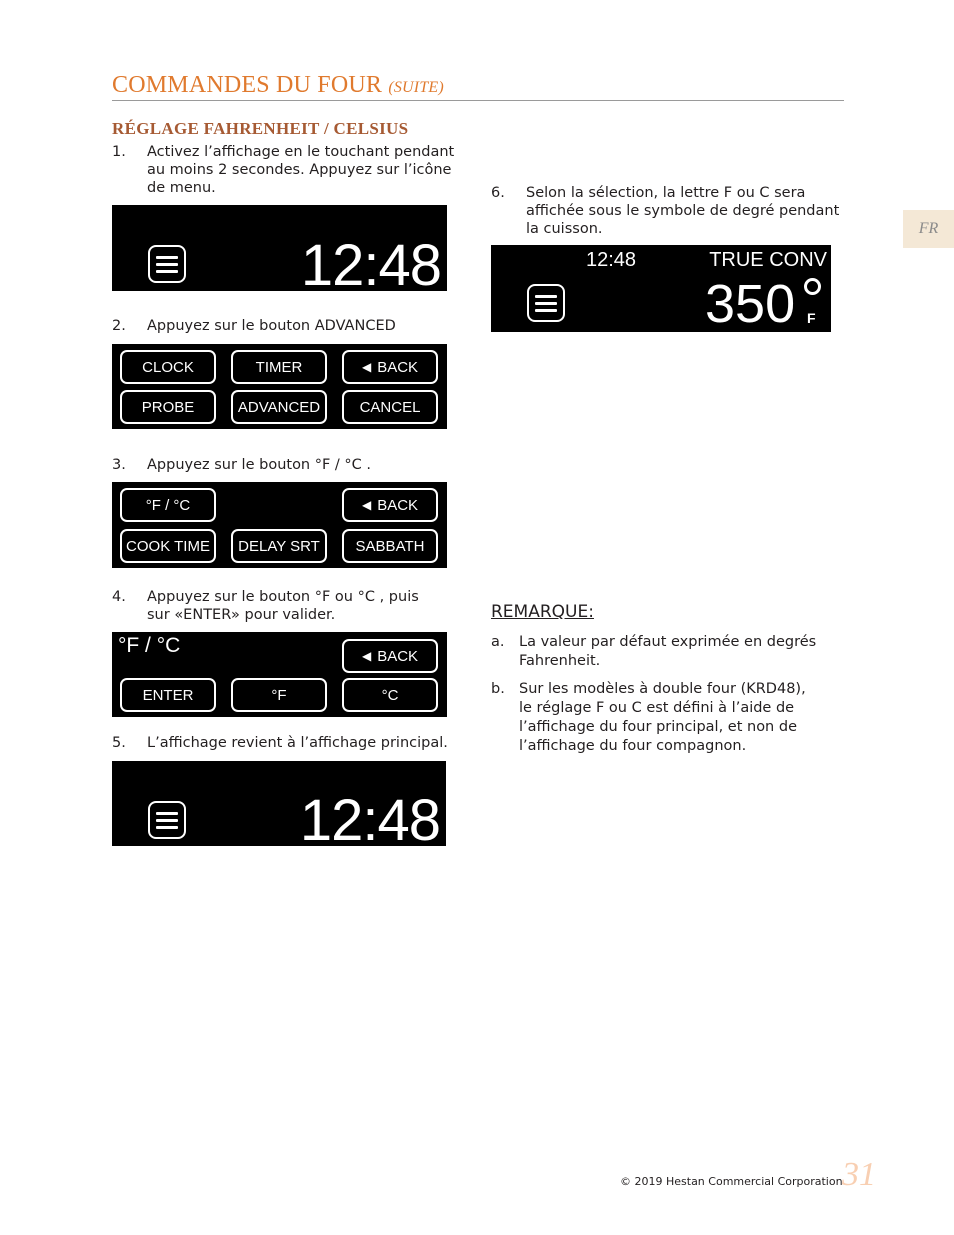 The height and width of the screenshot is (1235, 954). I want to click on display-menu-screen: CLOCK TIMER ◀ BACK PROBE ADVANCED CANCEL, so click(279, 386).